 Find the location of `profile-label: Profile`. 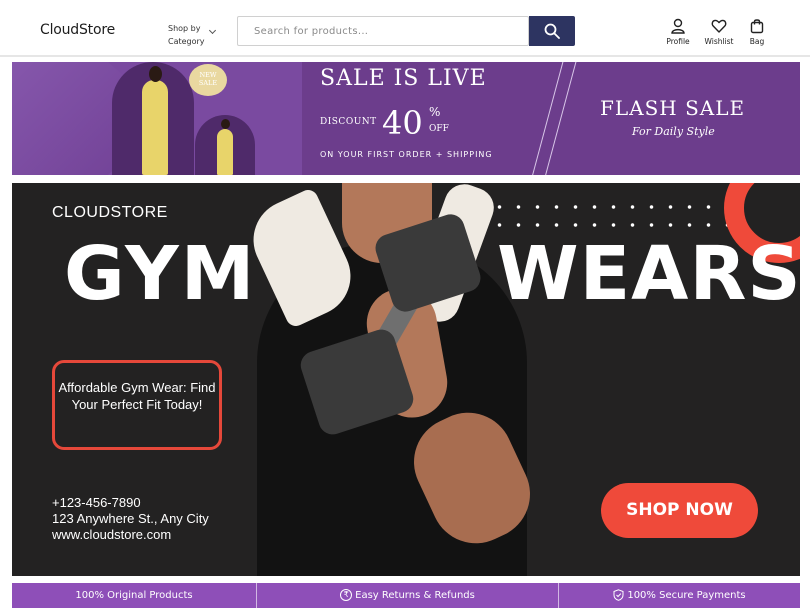

profile-label: Profile is located at coordinates (678, 41).